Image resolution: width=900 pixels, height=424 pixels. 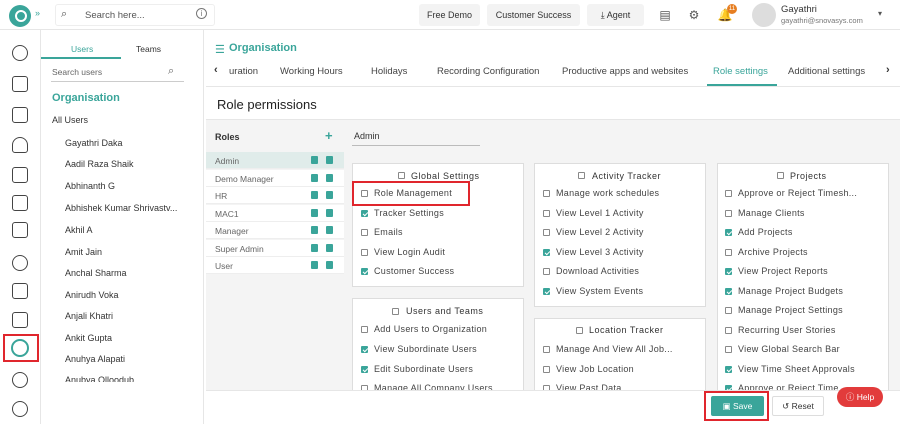 I want to click on customer-success-button: Customer Success, so click(x=533, y=15).